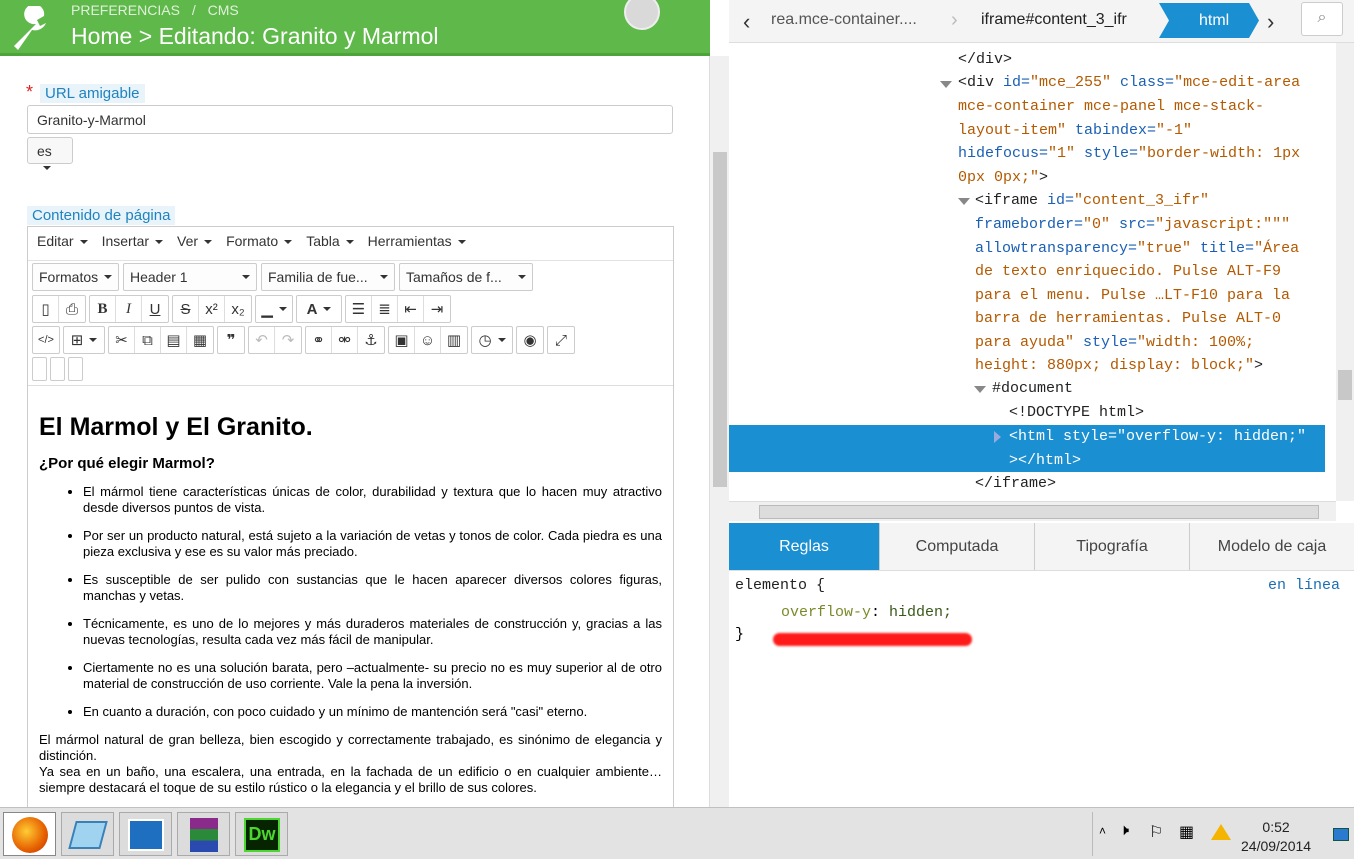 The width and height of the screenshot is (1354, 859). What do you see at coordinates (46, 309) in the screenshot?
I see `new-document-icon: ▯` at bounding box center [46, 309].